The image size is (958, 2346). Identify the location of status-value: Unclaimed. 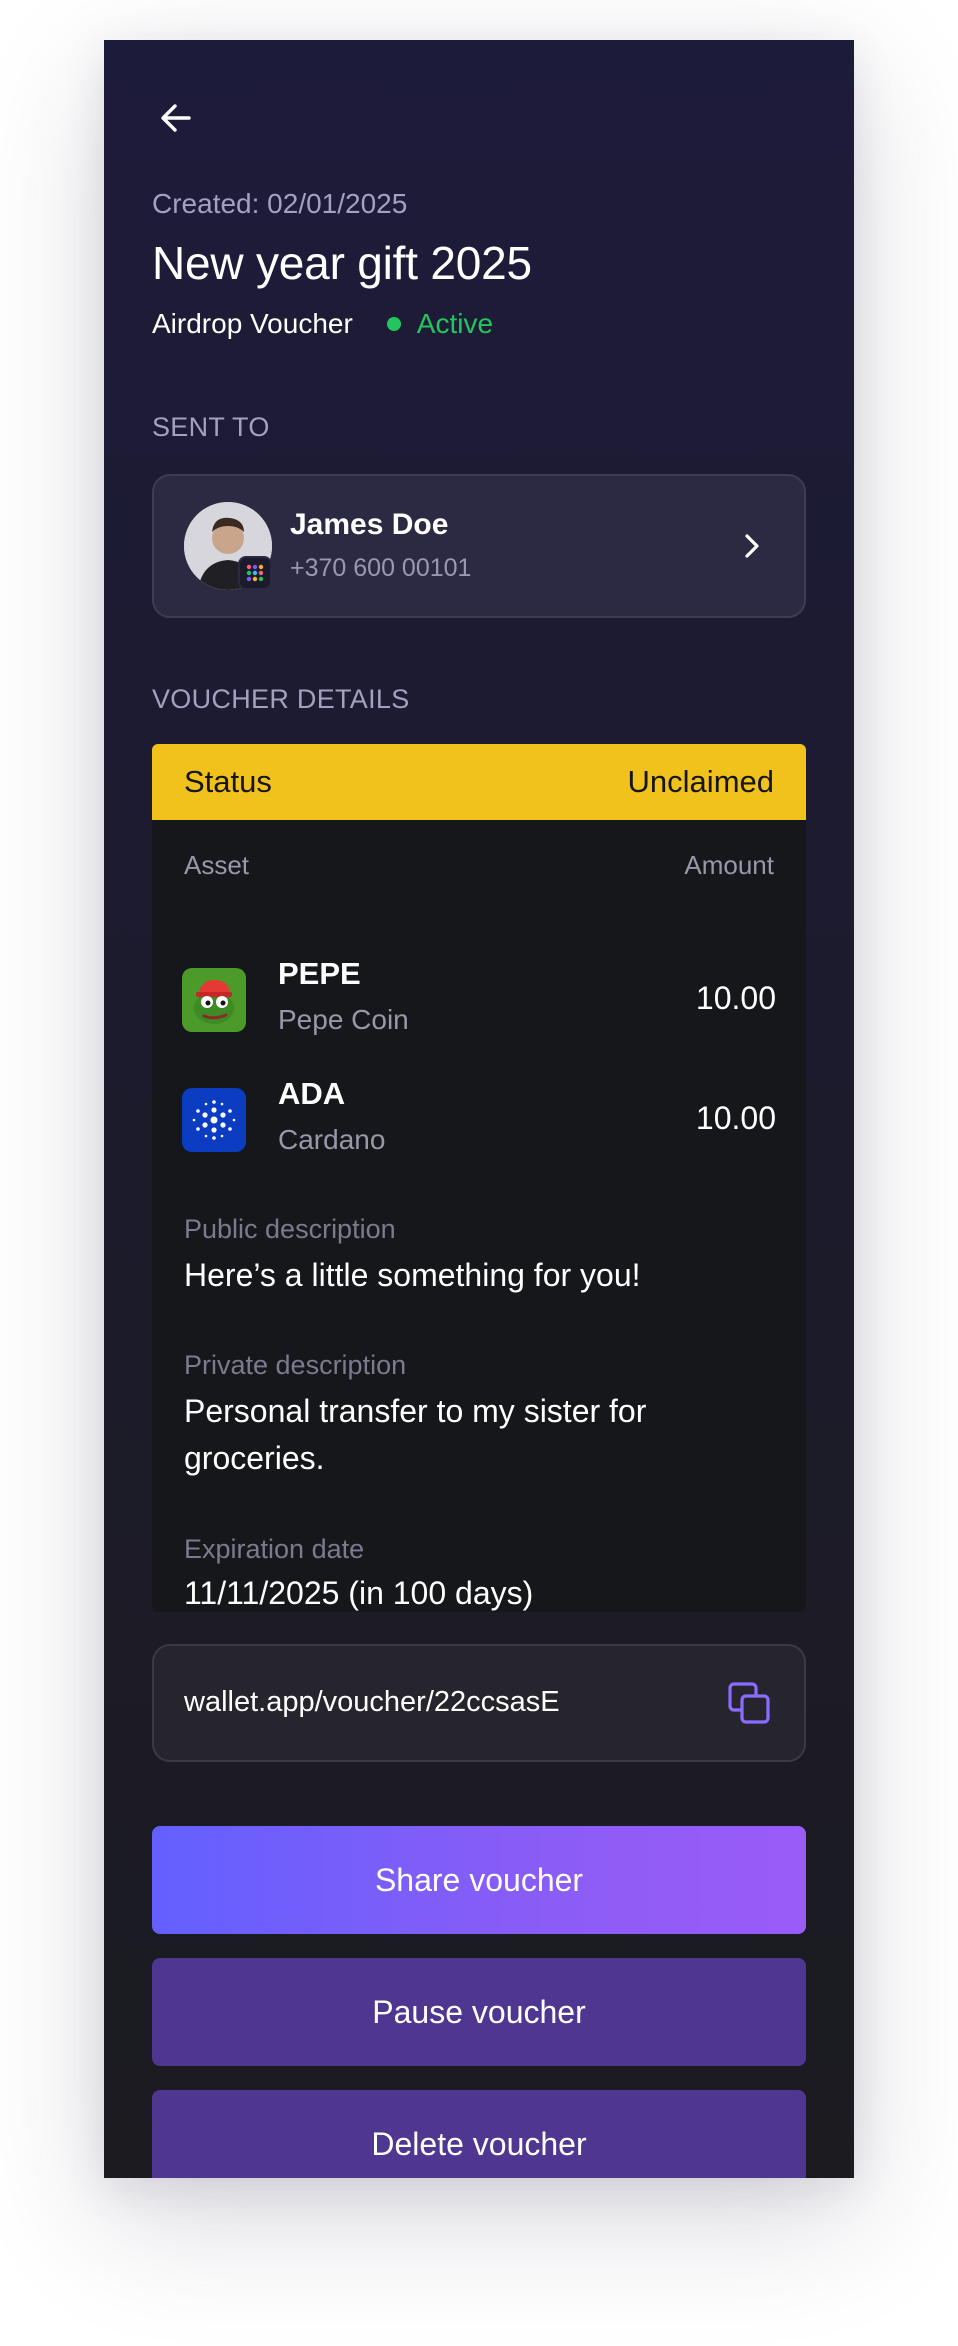
(700, 781).